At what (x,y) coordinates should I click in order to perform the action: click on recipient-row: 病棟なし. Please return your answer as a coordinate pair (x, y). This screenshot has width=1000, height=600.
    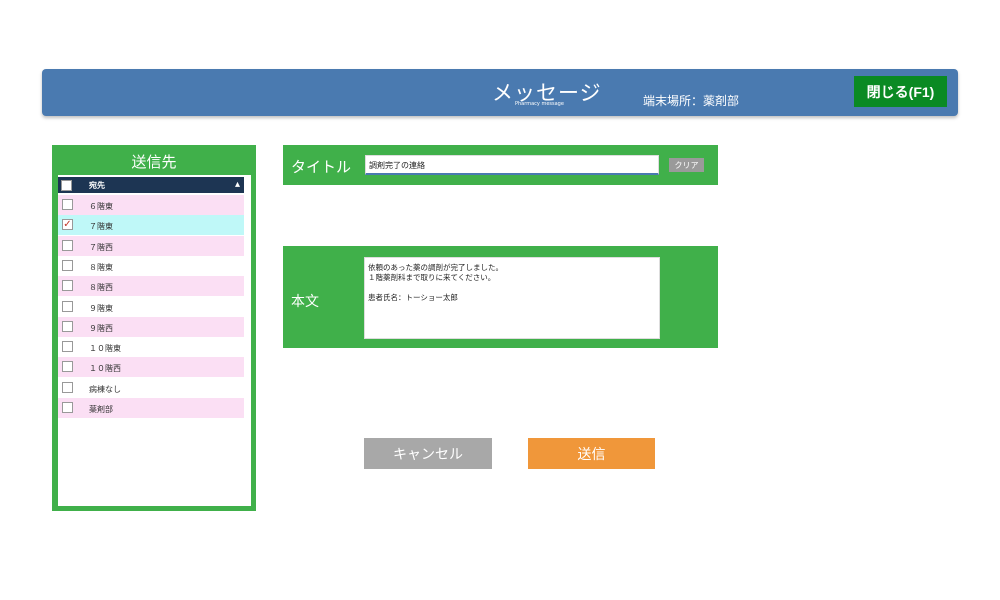
    Looking at the image, I should click on (151, 388).